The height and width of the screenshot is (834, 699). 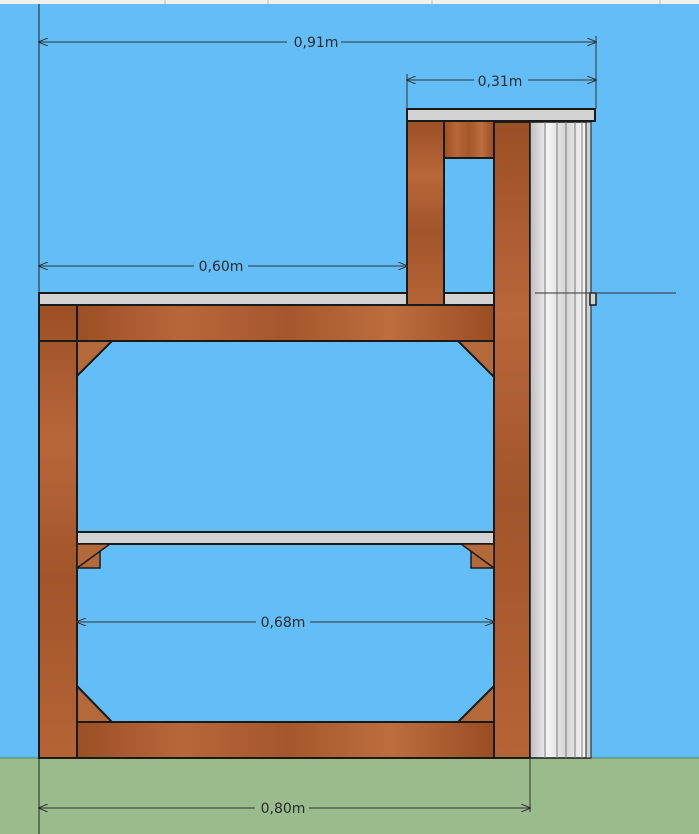 I want to click on upper-shelf-board, so click(x=501, y=115).